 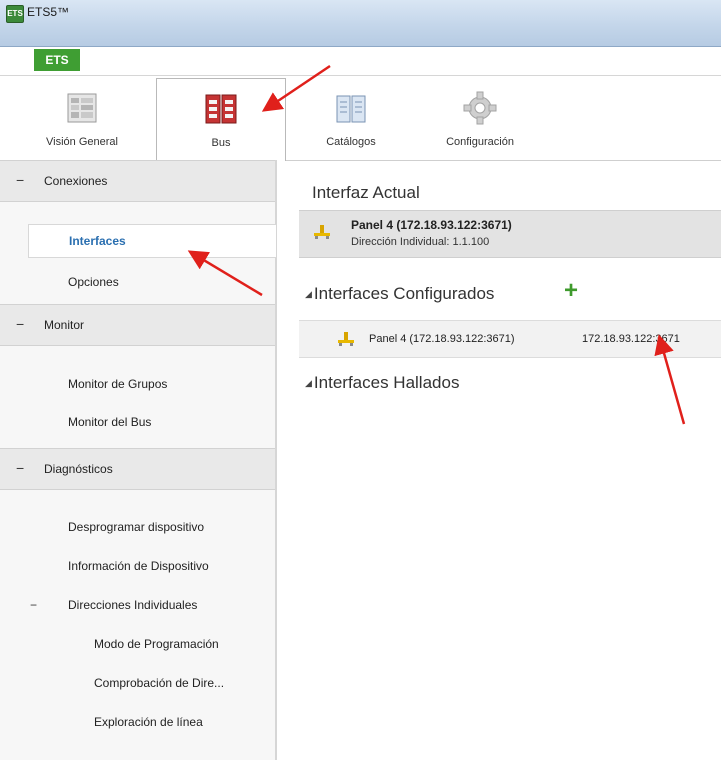 What do you see at coordinates (360, 23) in the screenshot?
I see `title-bar: ETS ETS5™` at bounding box center [360, 23].